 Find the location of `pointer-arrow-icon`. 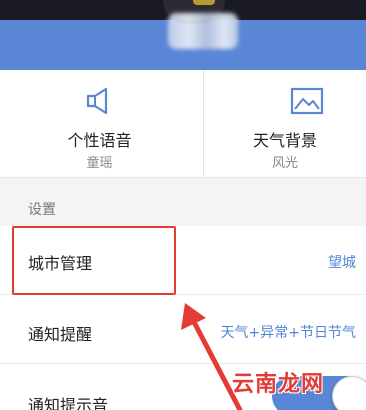

pointer-arrow-icon is located at coordinates (212, 356).